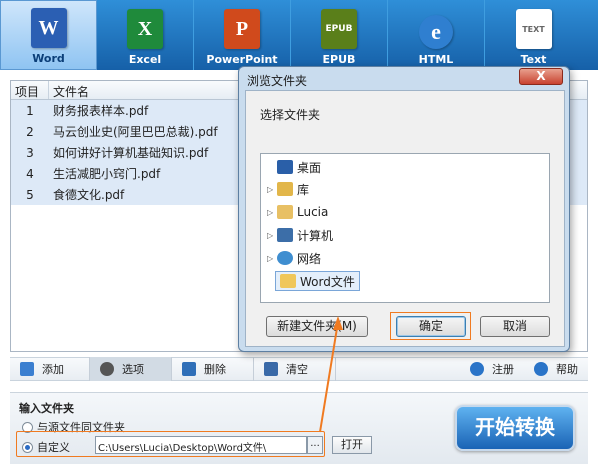 The image size is (598, 472). I want to click on tree-node-user: ▷ Lucia, so click(297, 212).